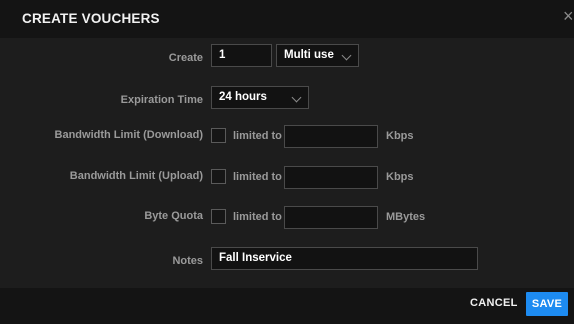 This screenshot has height=324, width=574. I want to click on byte-quota-unit: MBytes, so click(406, 217).